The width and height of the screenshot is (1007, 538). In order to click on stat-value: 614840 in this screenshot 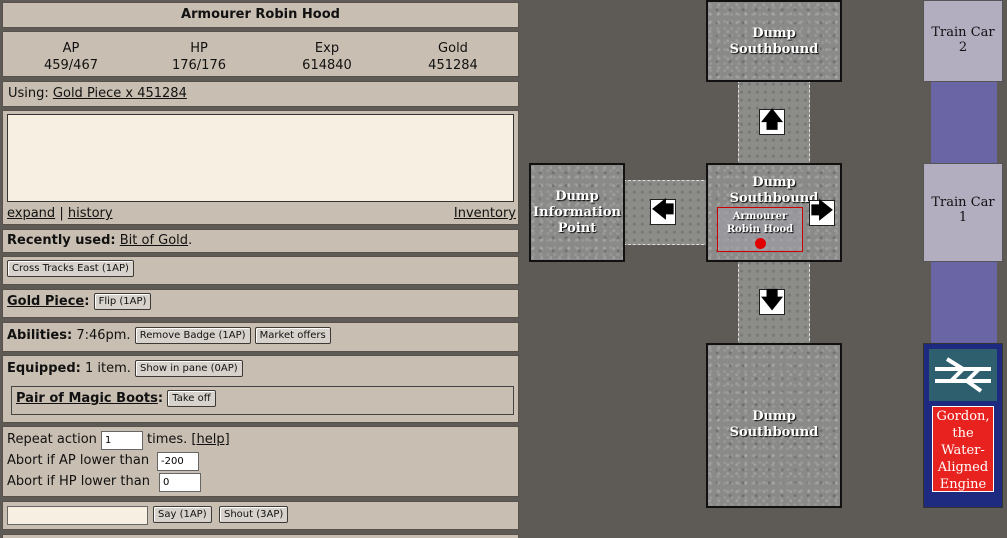, I will do `click(327, 65)`.